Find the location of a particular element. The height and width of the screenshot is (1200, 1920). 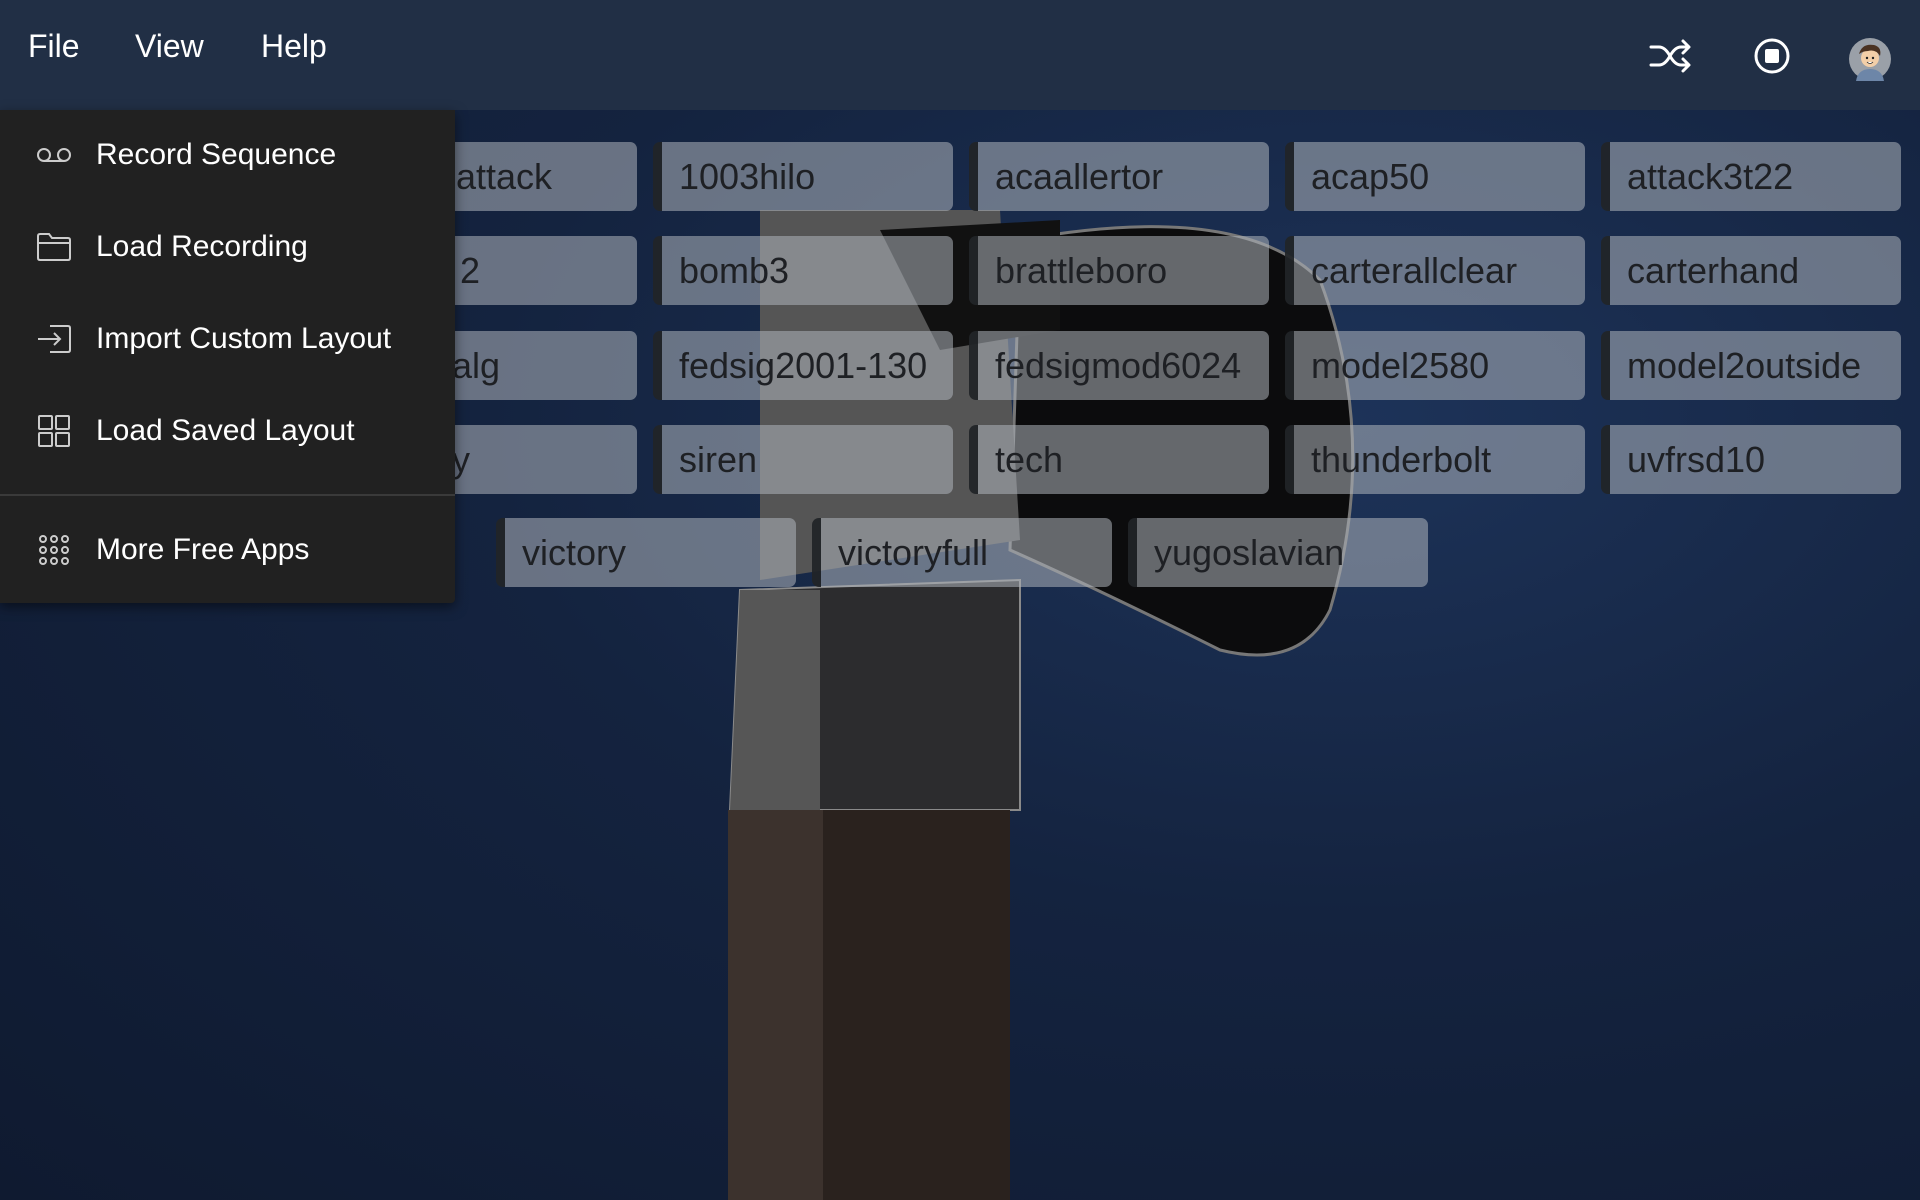

menu-item-import-custom-layout: Import Custom Layout is located at coordinates (227, 339).